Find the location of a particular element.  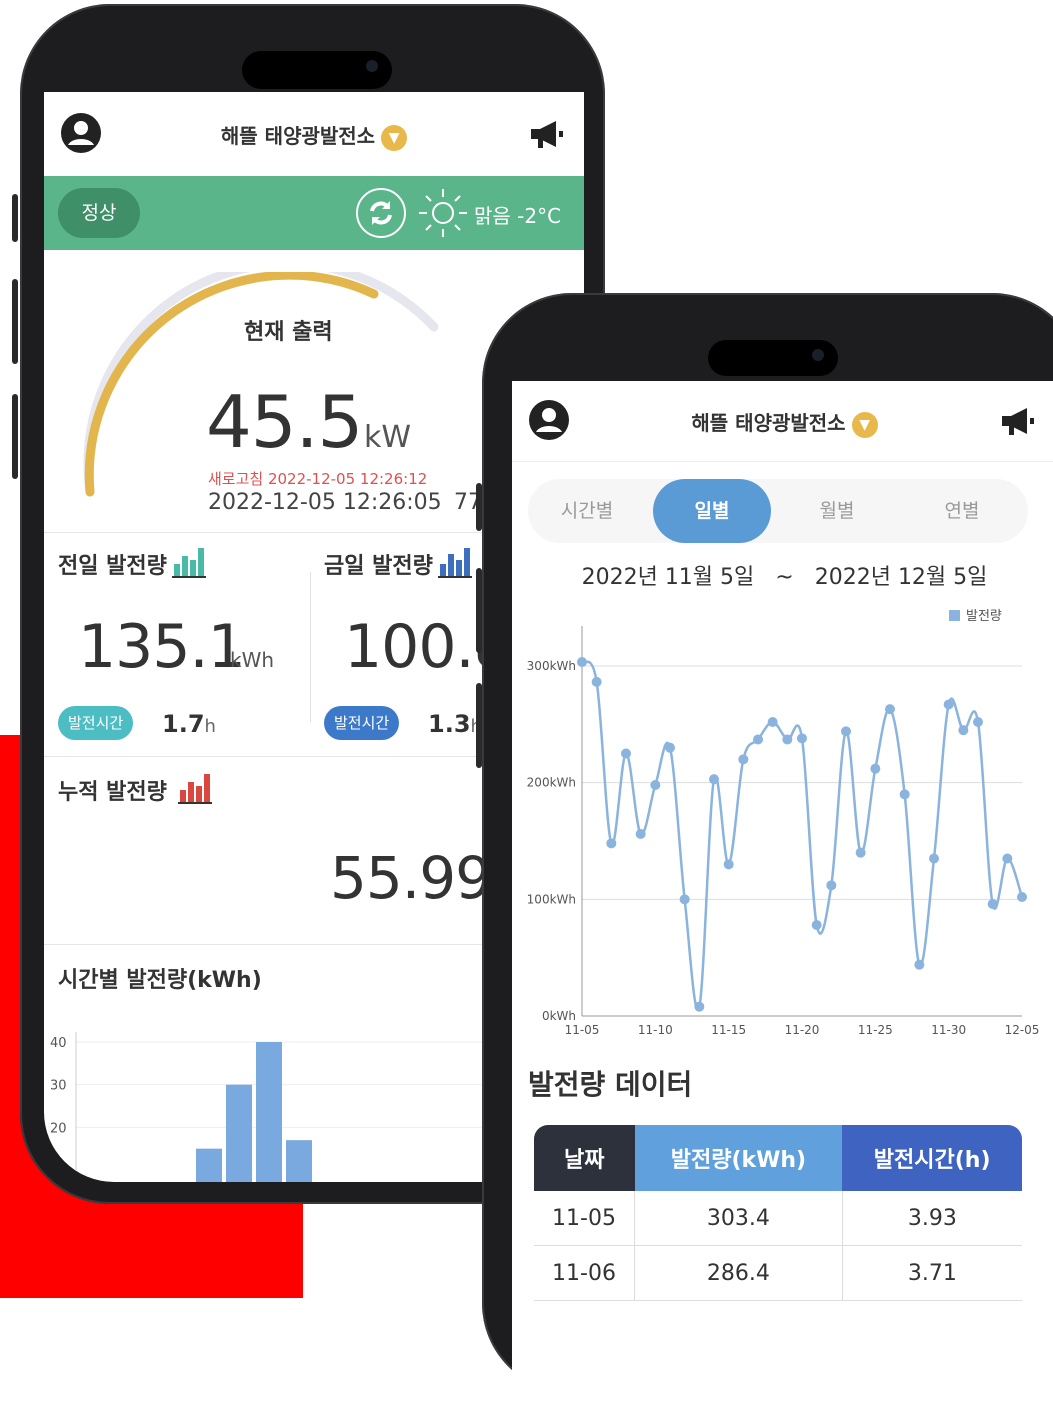

refresh-button is located at coordinates (381, 213).